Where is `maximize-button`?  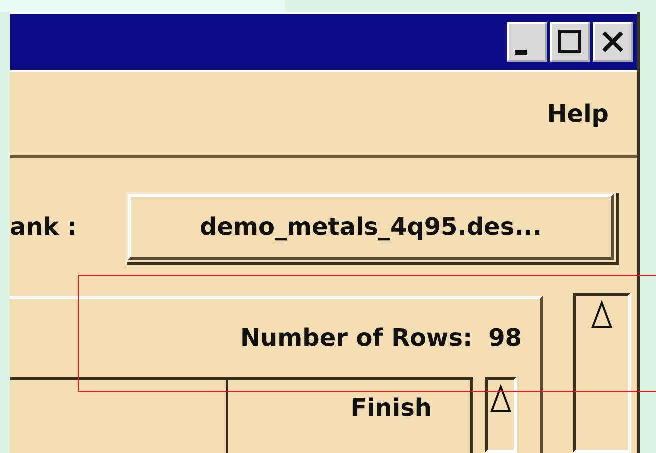 maximize-button is located at coordinates (570, 42).